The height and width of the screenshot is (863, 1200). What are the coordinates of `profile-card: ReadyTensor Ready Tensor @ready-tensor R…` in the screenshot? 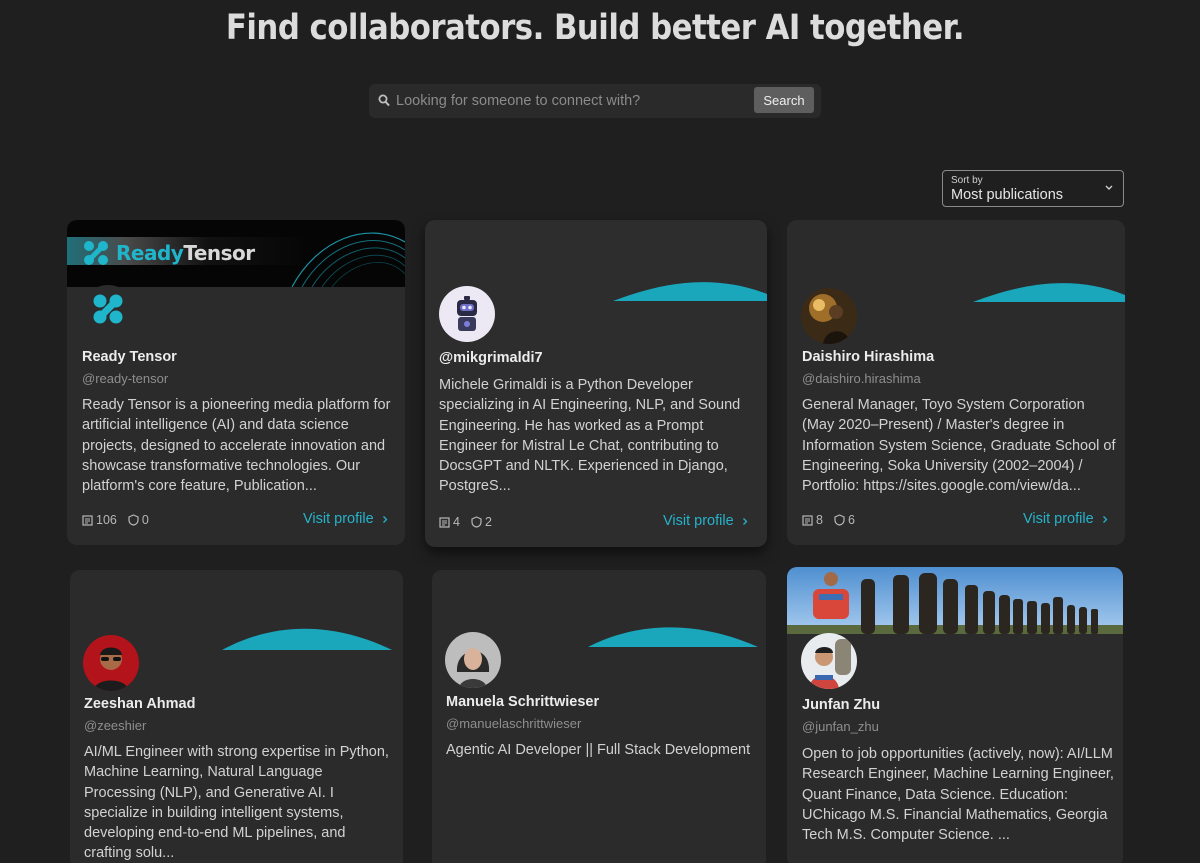 It's located at (236, 382).